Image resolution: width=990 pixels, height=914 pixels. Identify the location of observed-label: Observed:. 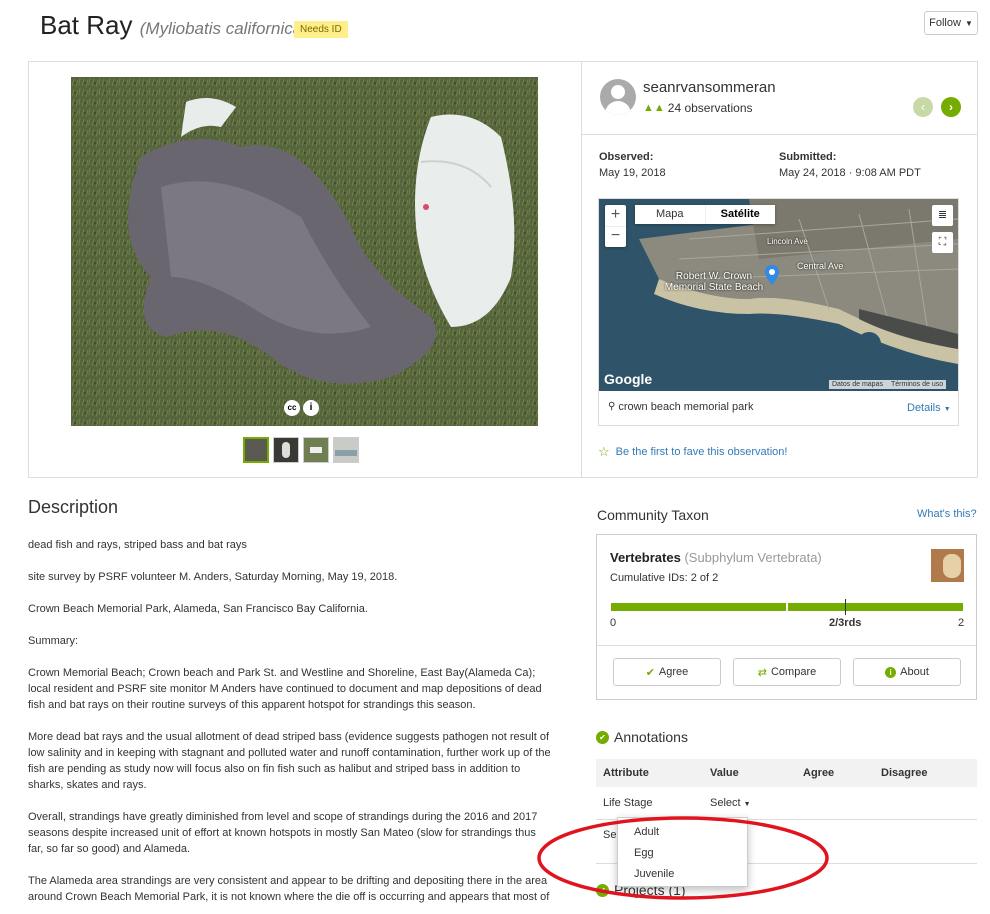
(626, 157).